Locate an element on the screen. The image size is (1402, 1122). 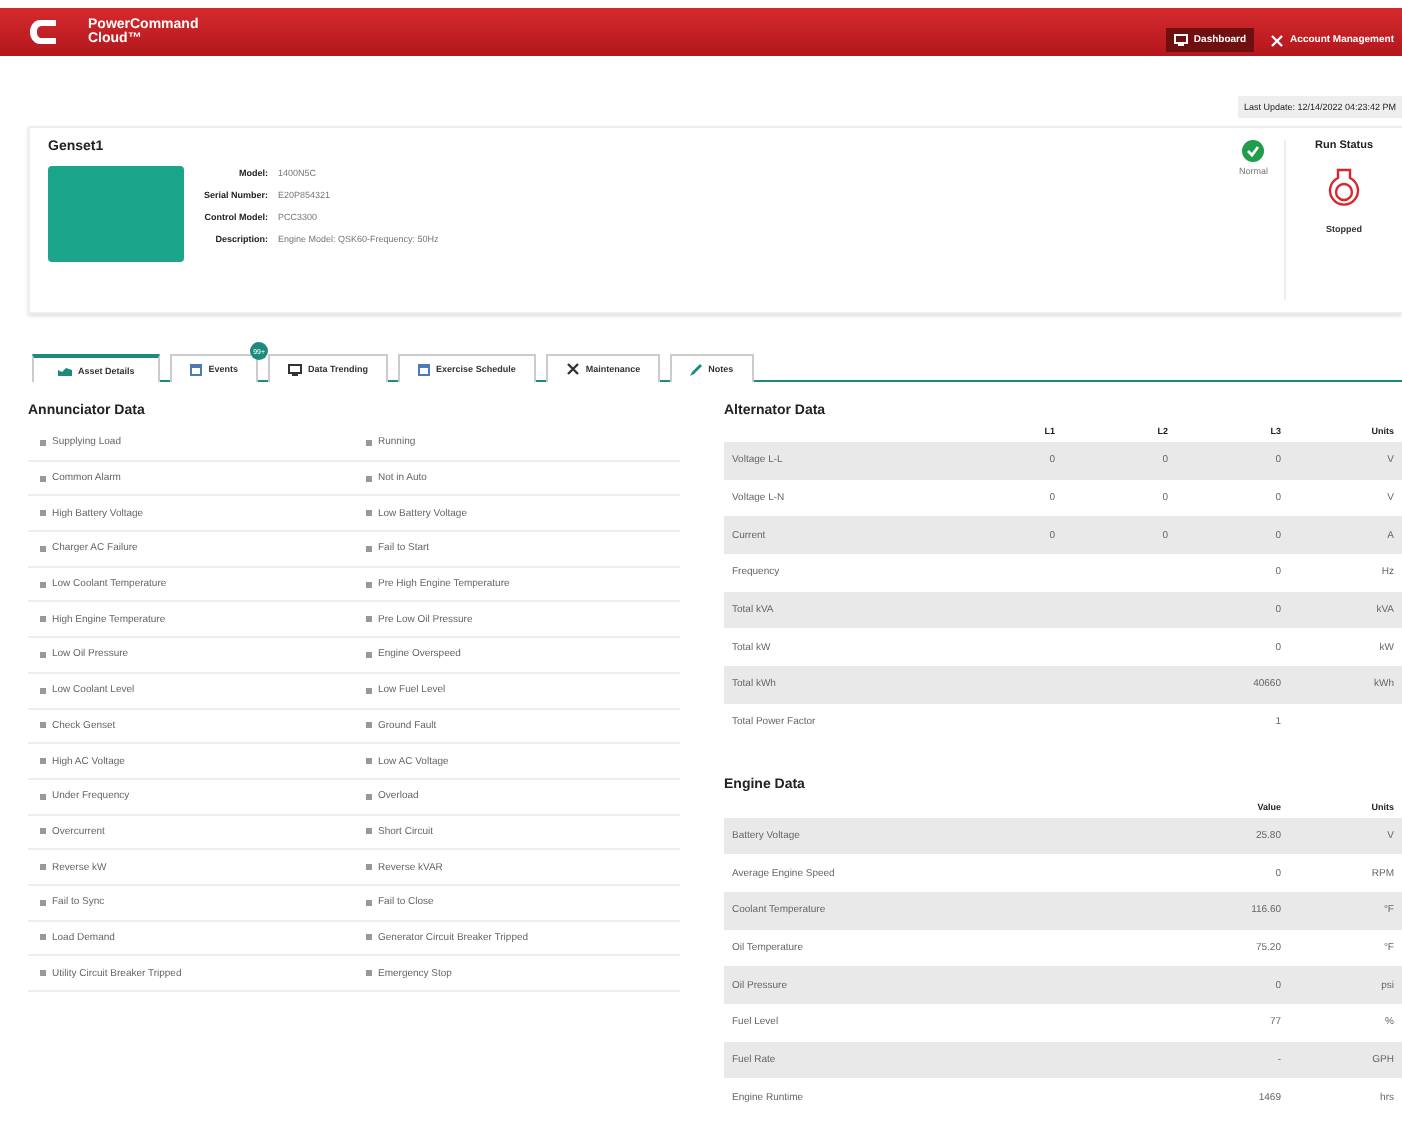
check-icon is located at coordinates (1253, 151).